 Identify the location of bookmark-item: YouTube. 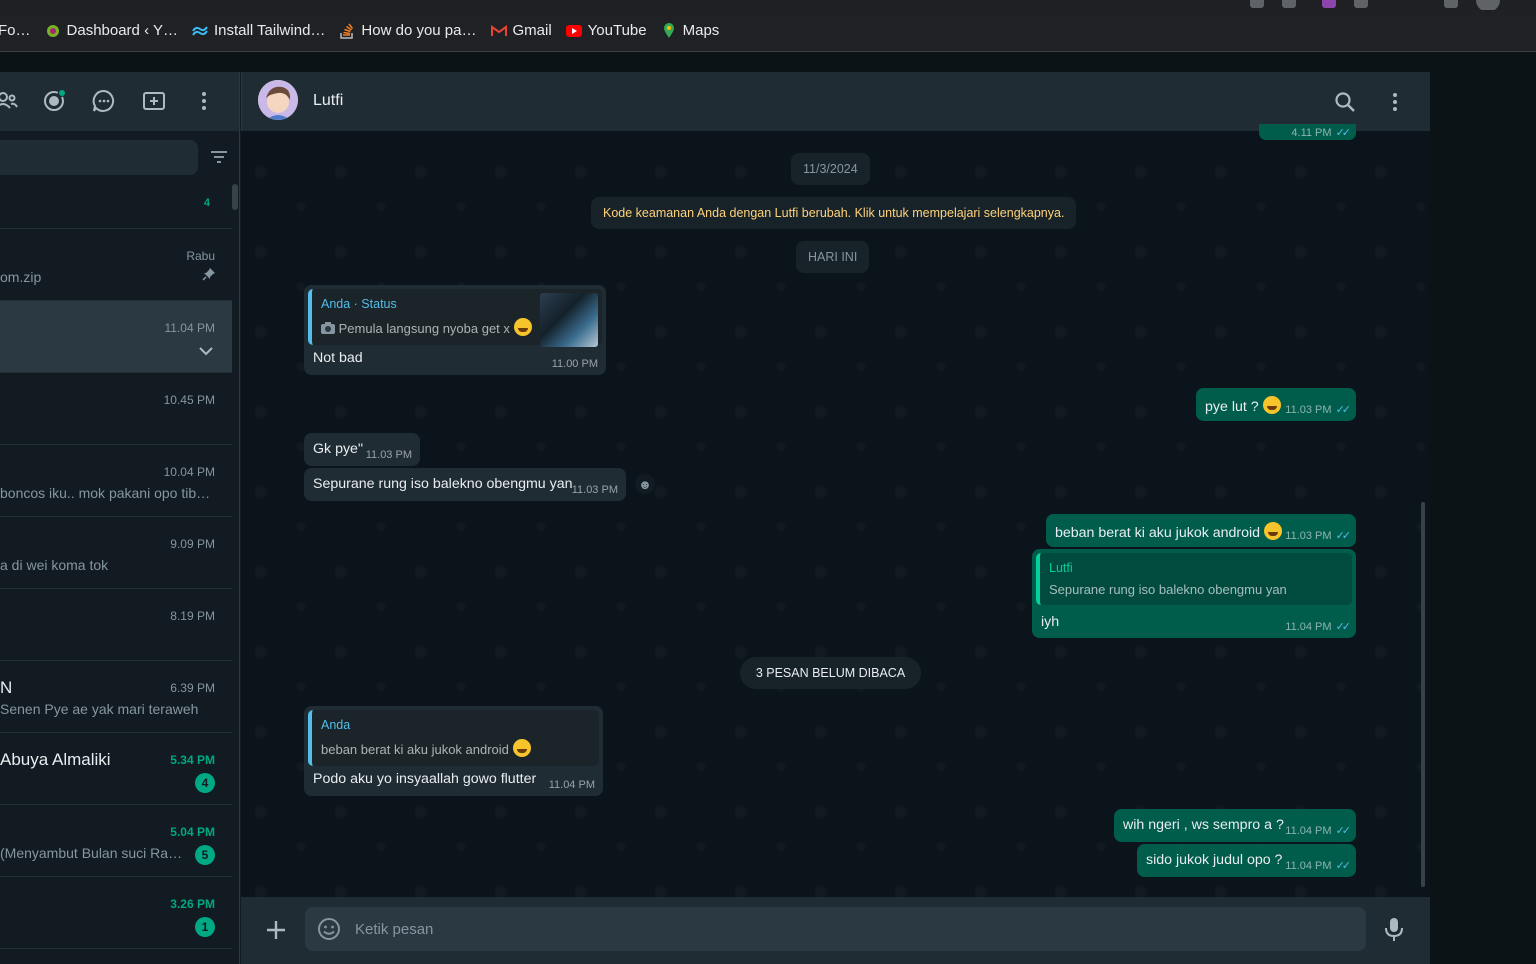
(606, 31).